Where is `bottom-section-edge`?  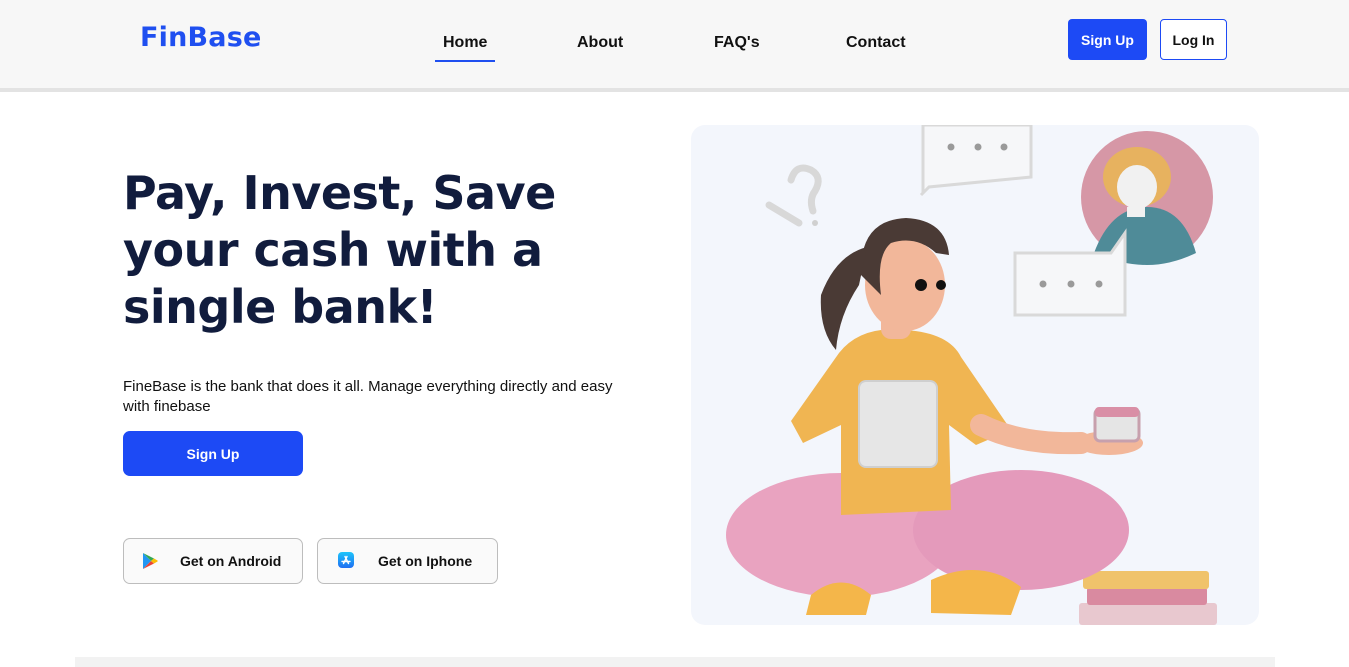 bottom-section-edge is located at coordinates (675, 662).